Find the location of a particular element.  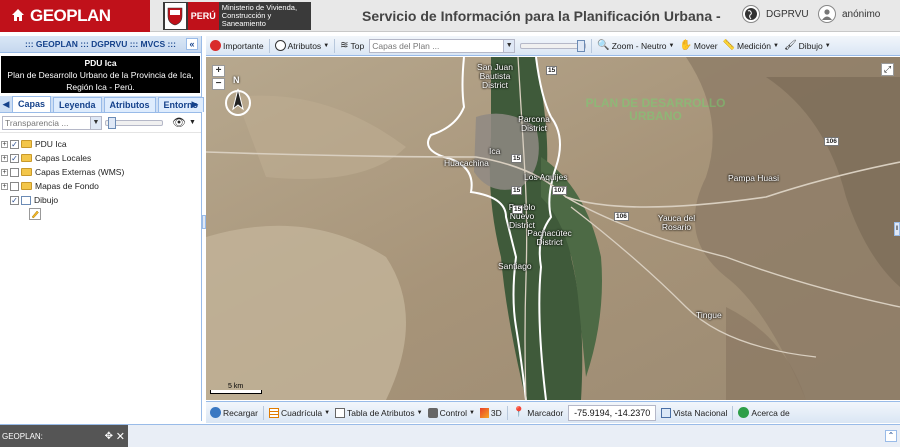

acerca-label: Acerca de is located at coordinates (770, 412).